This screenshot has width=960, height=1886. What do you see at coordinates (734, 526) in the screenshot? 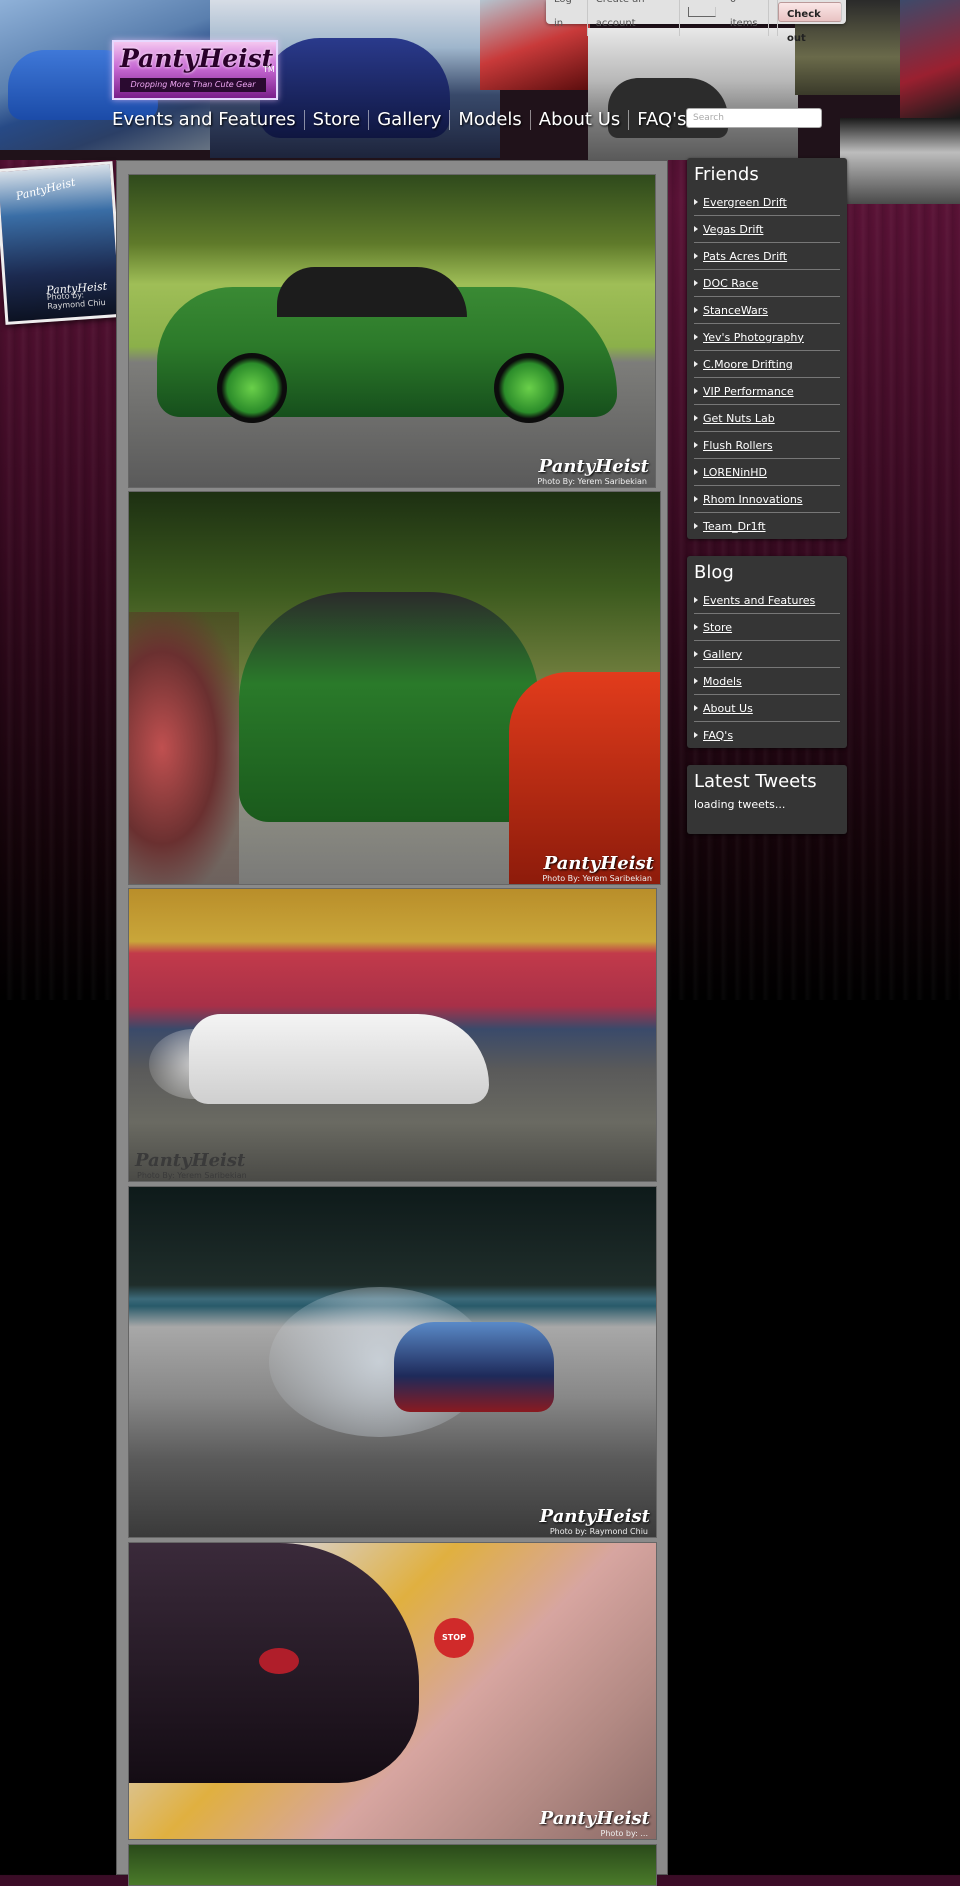
I see `friend-link: Team_Dr1ft` at bounding box center [734, 526].